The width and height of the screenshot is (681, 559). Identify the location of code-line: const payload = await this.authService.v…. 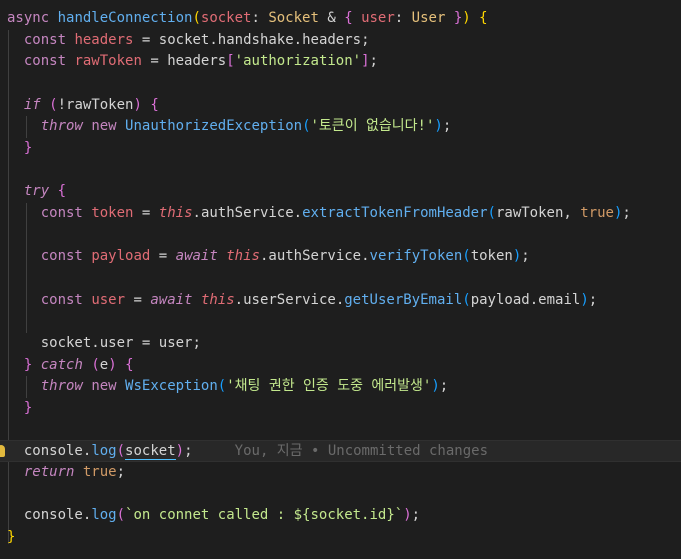
(340, 257).